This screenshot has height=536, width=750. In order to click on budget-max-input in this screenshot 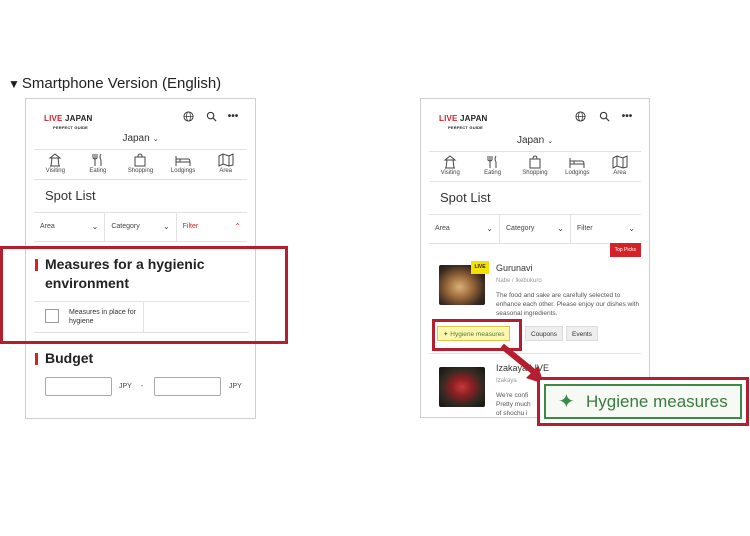, I will do `click(187, 386)`.